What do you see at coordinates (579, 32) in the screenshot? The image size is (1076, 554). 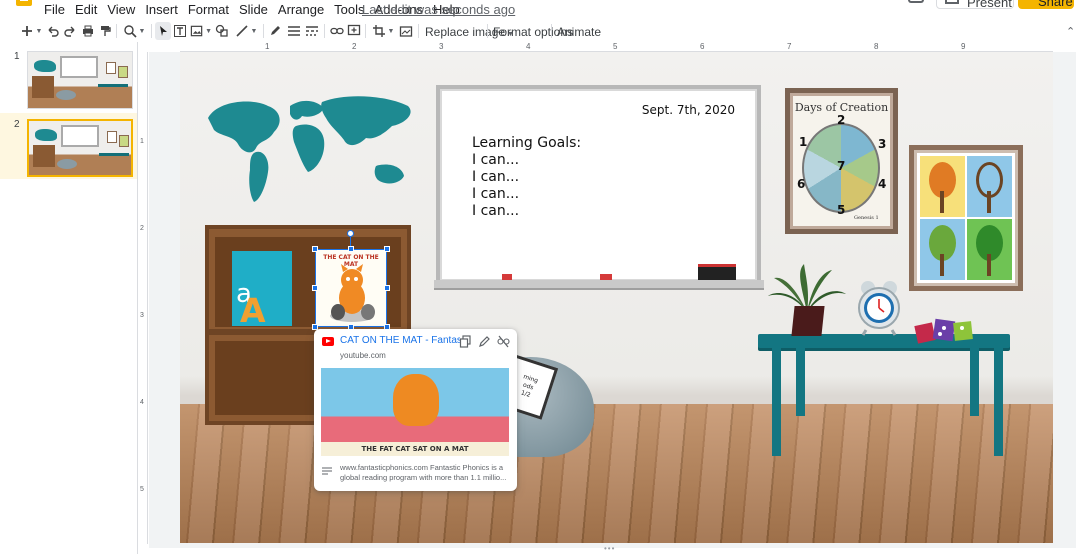 I see `animate-button: Animate` at bounding box center [579, 32].